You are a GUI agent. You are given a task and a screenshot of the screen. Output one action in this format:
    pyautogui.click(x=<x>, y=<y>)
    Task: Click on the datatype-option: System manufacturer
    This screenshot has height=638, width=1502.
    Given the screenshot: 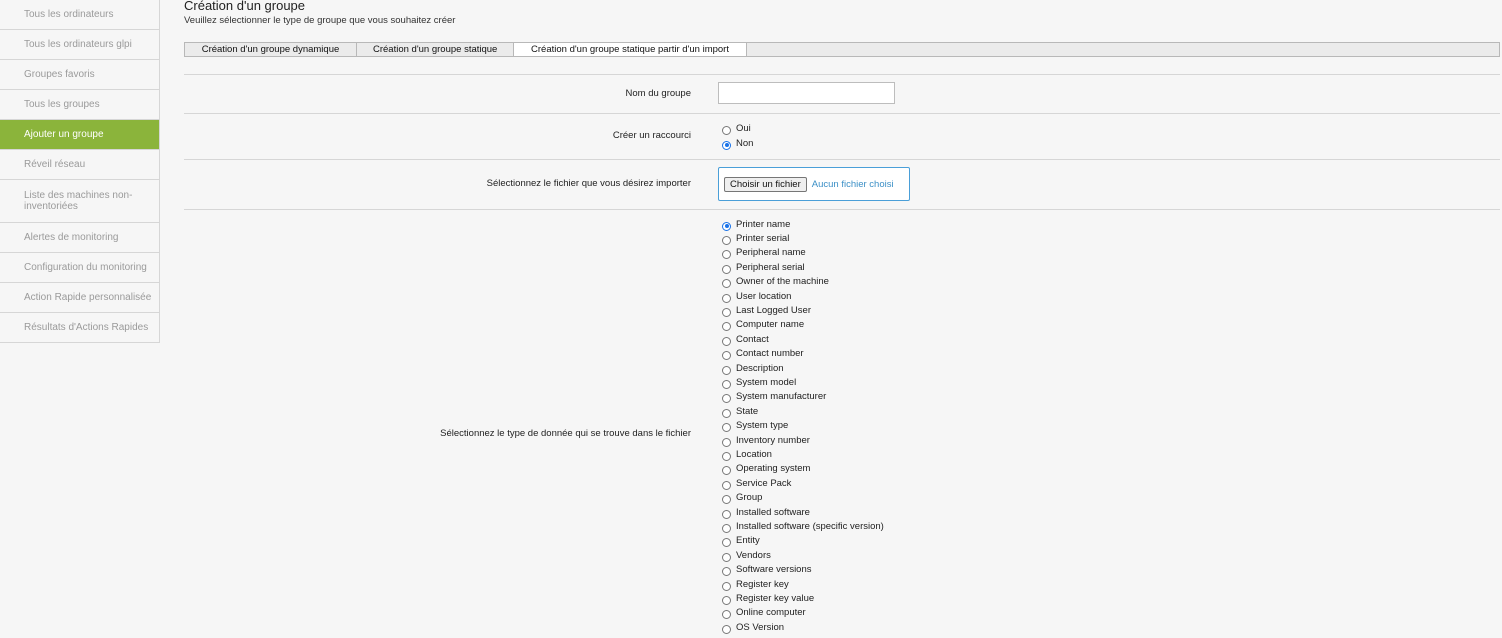 What is the action you would take?
    pyautogui.click(x=774, y=397)
    